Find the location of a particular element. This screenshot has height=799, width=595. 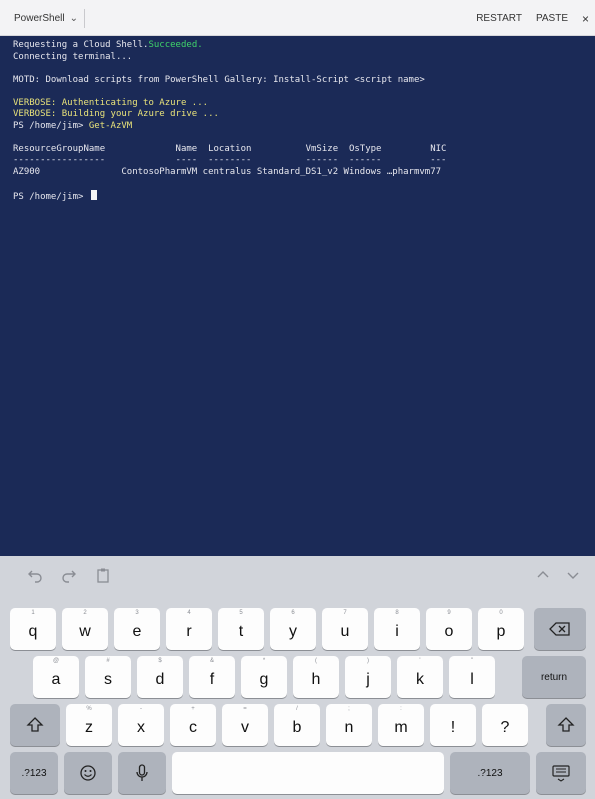

dictation-key is located at coordinates (142, 773).